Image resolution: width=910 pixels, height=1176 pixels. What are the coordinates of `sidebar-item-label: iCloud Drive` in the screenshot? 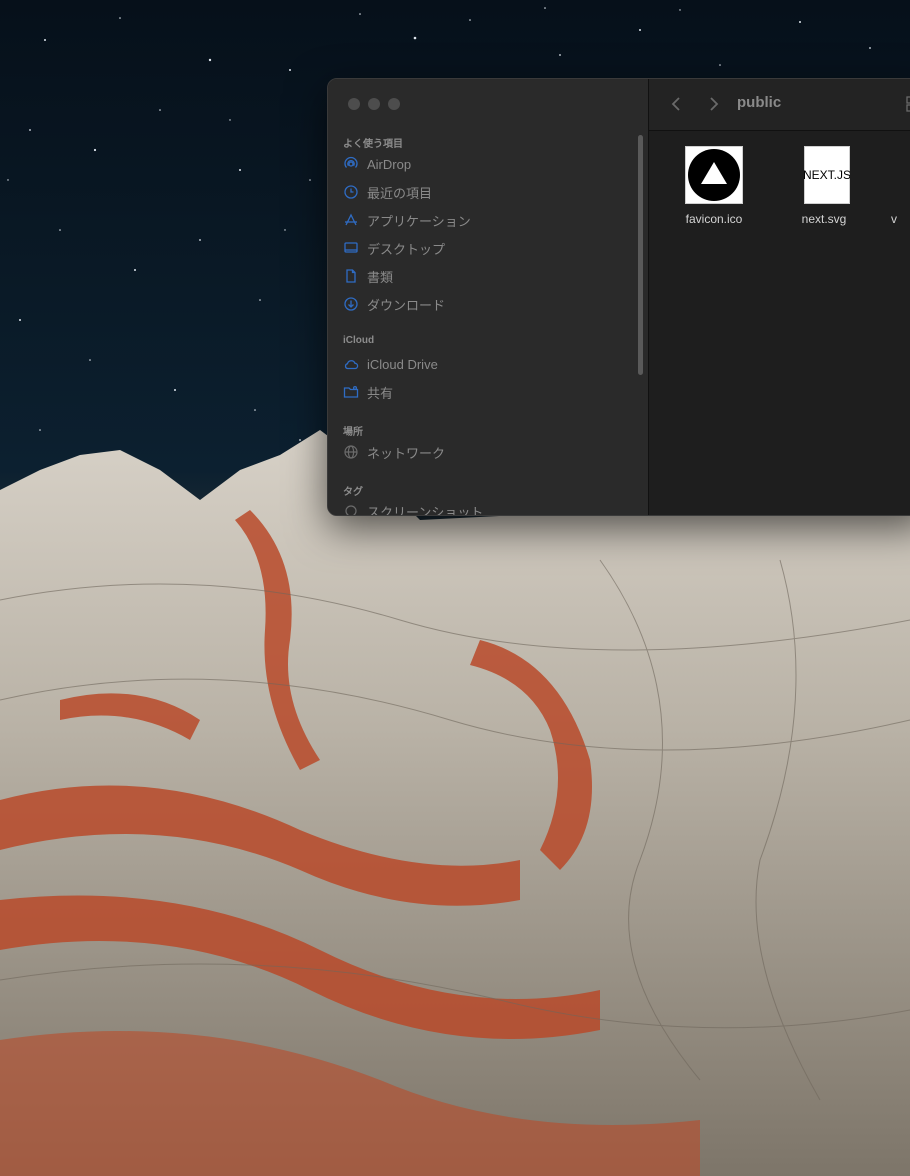 It's located at (402, 364).